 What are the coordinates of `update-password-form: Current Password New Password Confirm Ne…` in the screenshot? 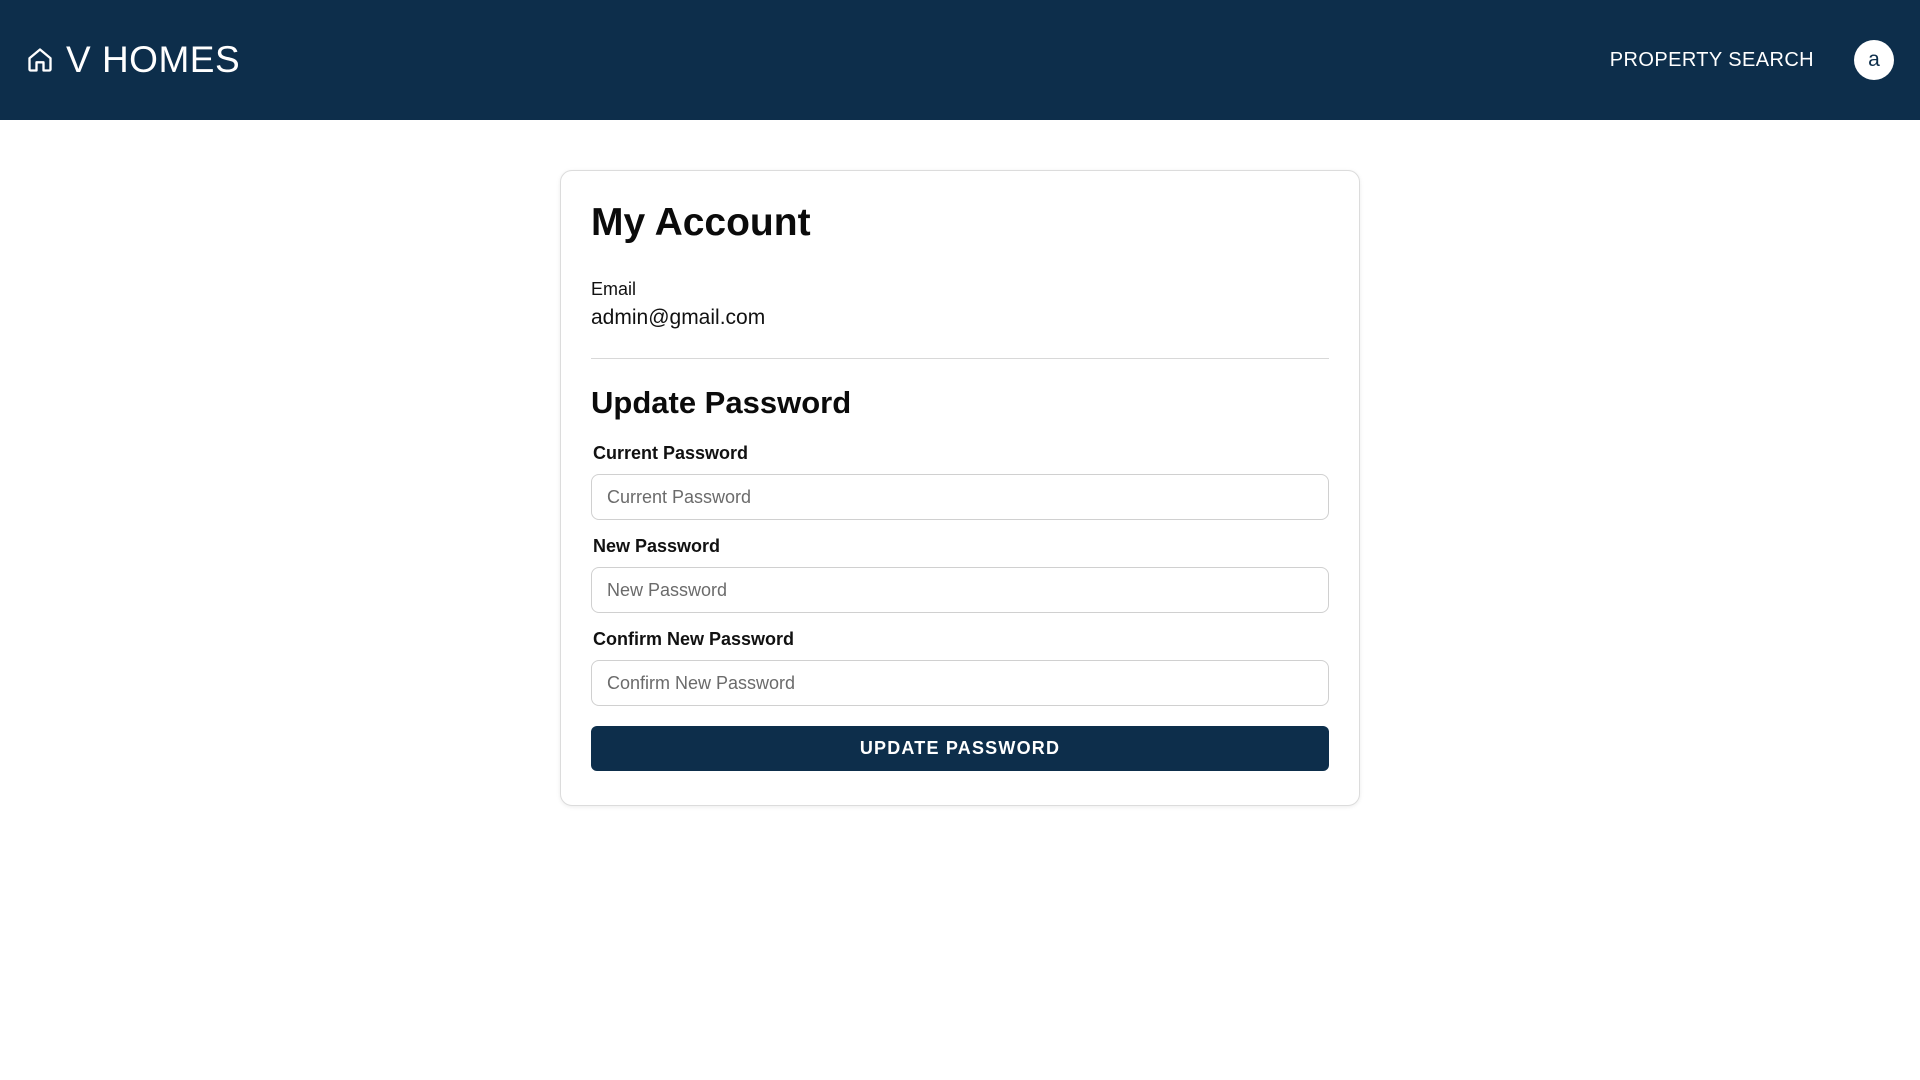 It's located at (960, 607).